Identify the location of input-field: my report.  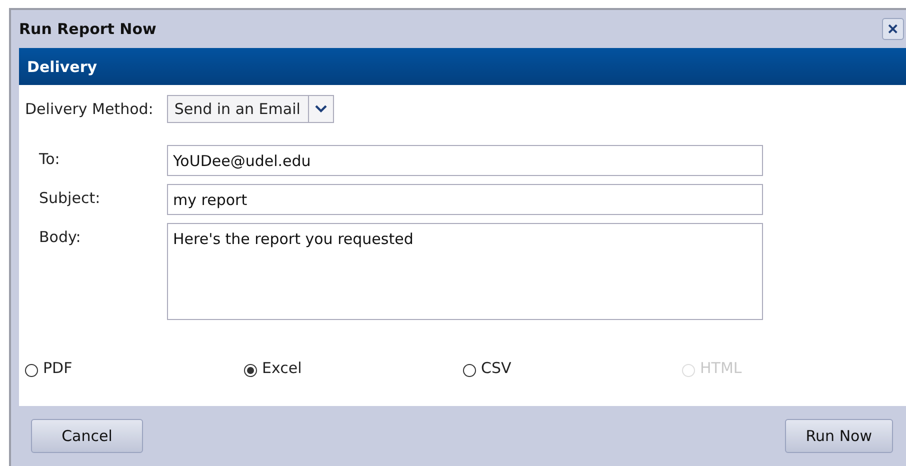
(465, 199).